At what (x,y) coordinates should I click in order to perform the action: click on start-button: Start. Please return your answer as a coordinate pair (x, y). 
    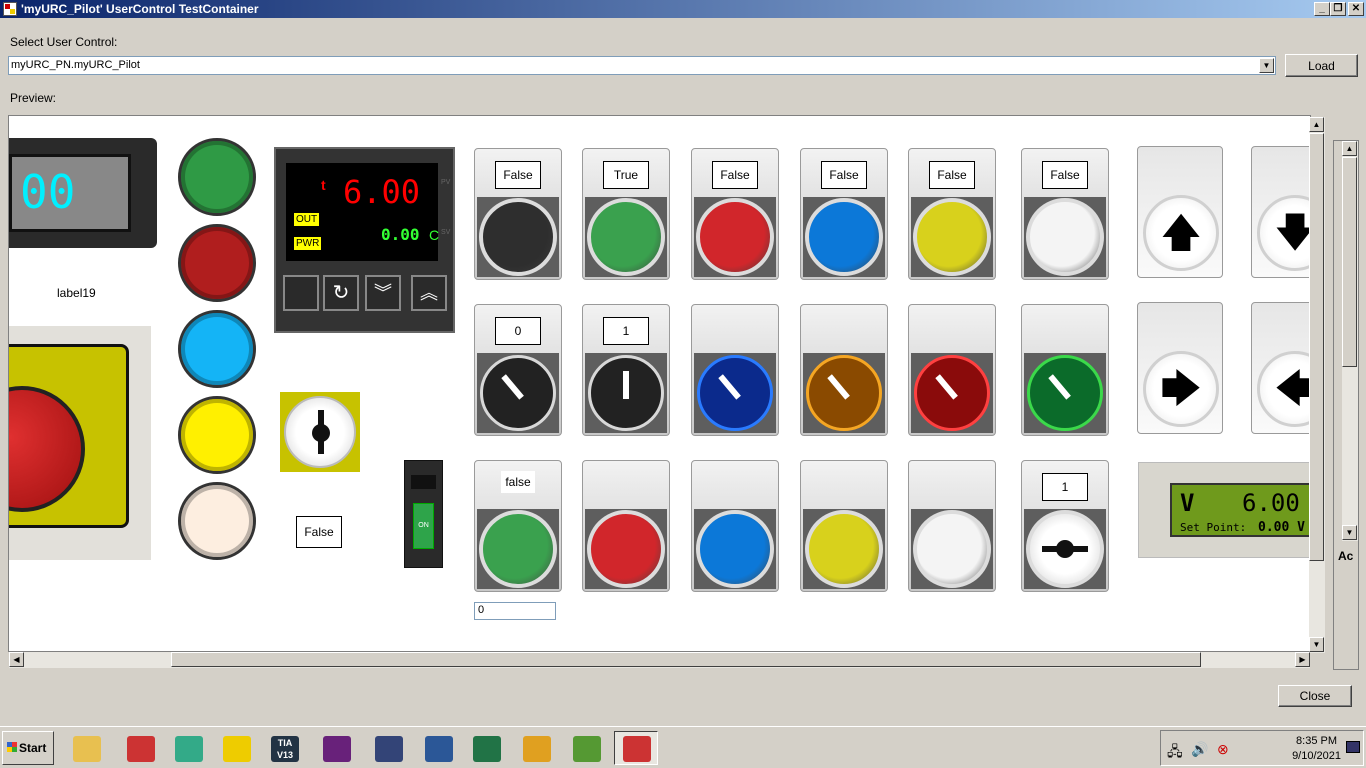
    Looking at the image, I should click on (28, 748).